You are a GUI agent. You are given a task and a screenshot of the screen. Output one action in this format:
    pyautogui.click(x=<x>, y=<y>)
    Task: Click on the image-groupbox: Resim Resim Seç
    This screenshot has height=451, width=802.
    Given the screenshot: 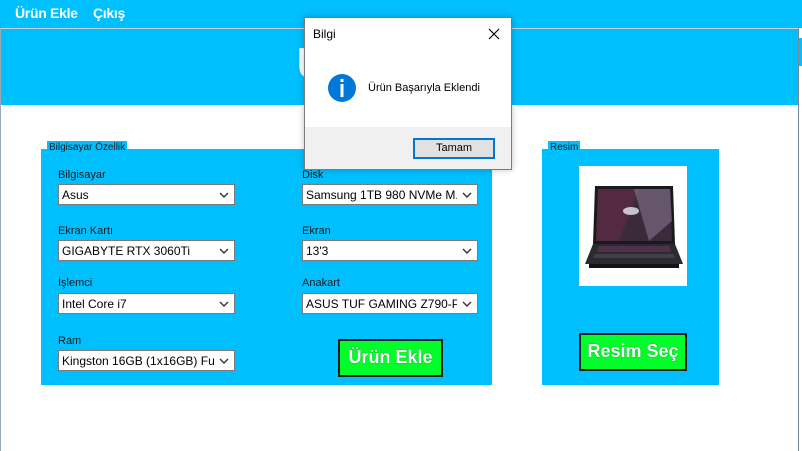 What is the action you would take?
    pyautogui.click(x=630, y=264)
    